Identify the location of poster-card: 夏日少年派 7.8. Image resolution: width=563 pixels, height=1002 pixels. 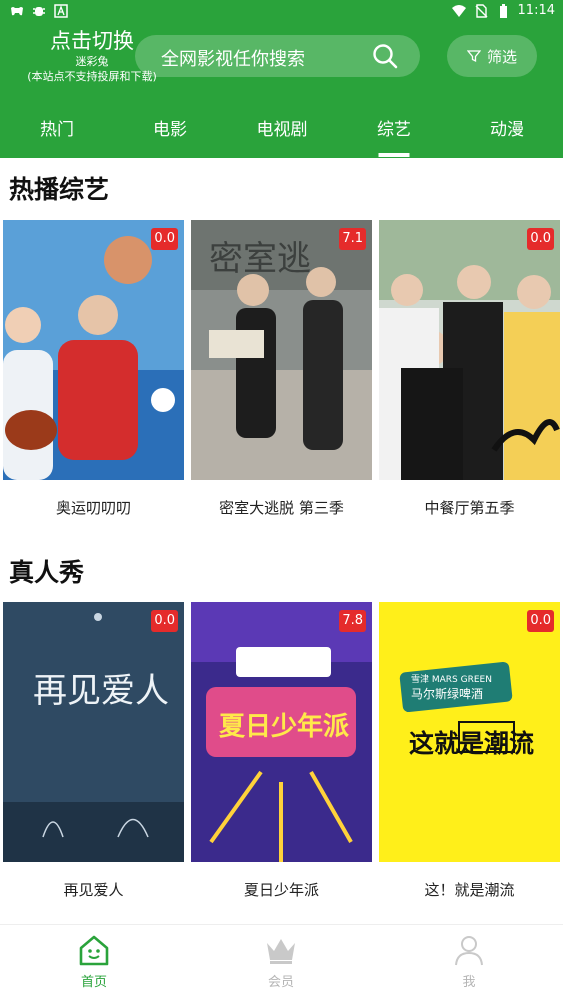
(281, 732).